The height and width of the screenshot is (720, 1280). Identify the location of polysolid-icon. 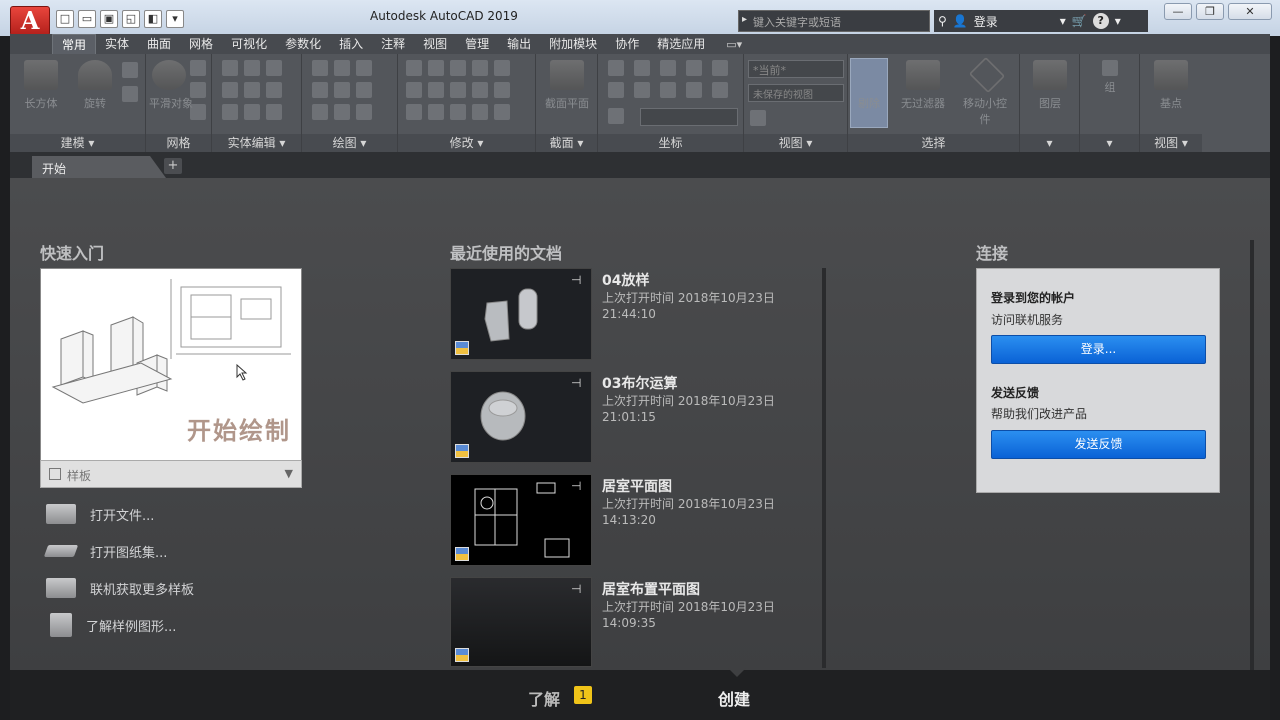
(130, 70).